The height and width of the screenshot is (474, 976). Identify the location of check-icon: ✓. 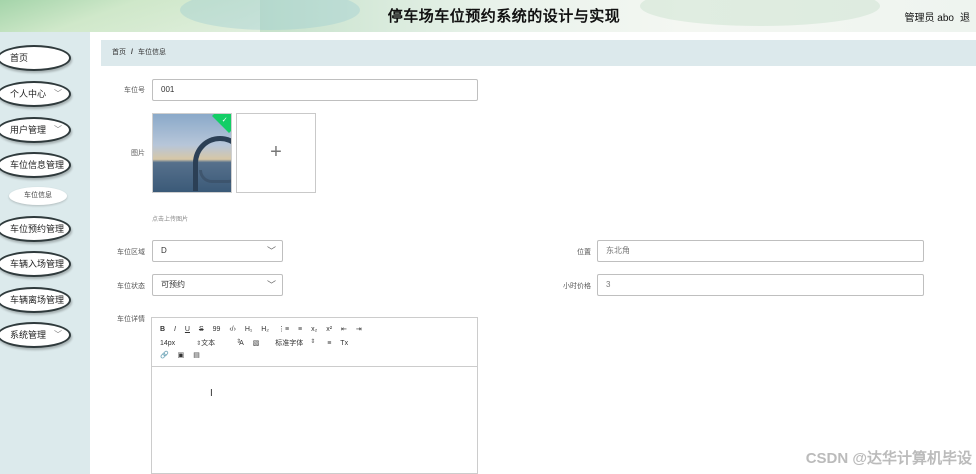
(224, 121).